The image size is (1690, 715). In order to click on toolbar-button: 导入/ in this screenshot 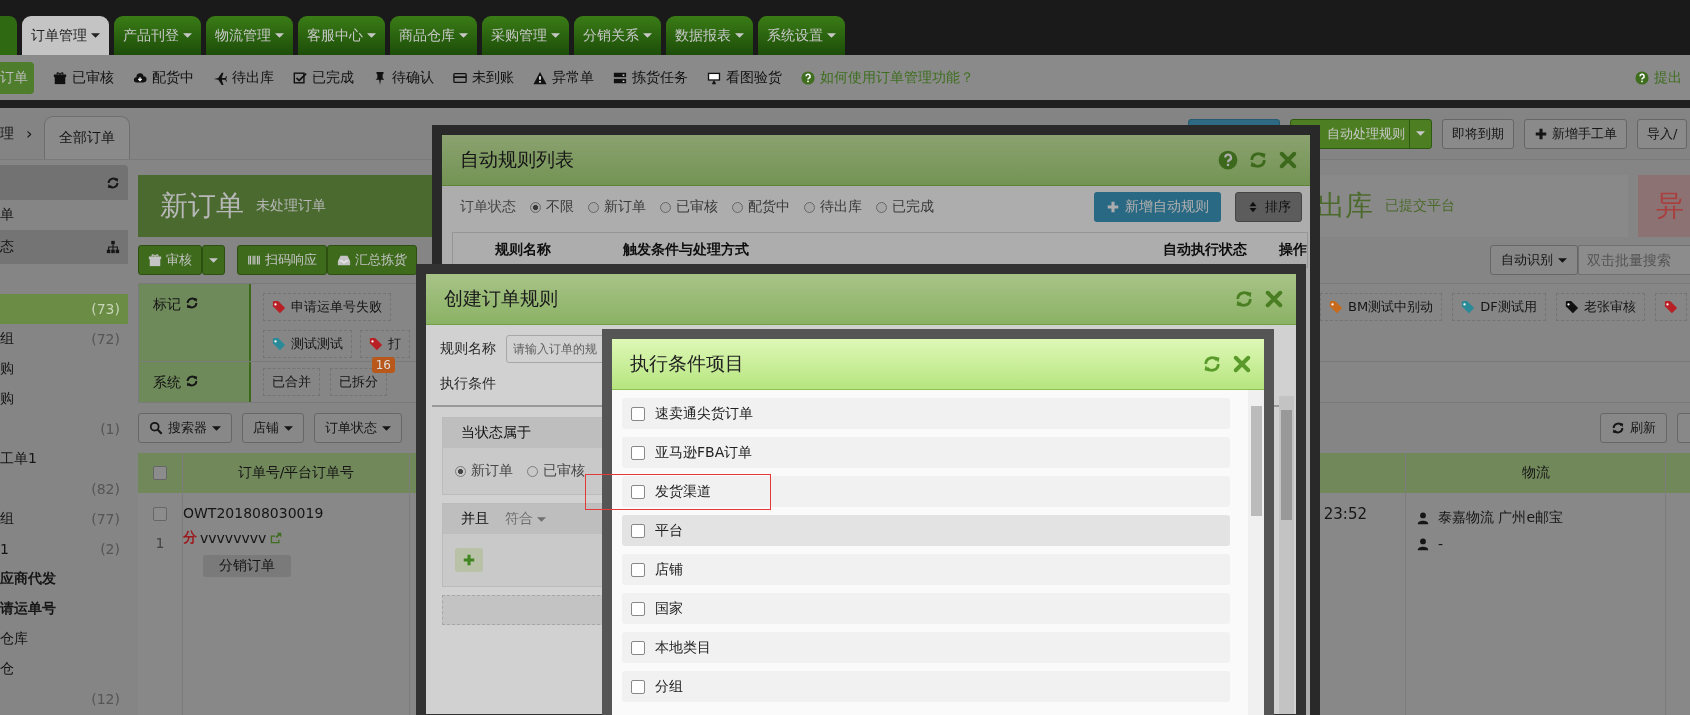, I will do `click(1662, 133)`.